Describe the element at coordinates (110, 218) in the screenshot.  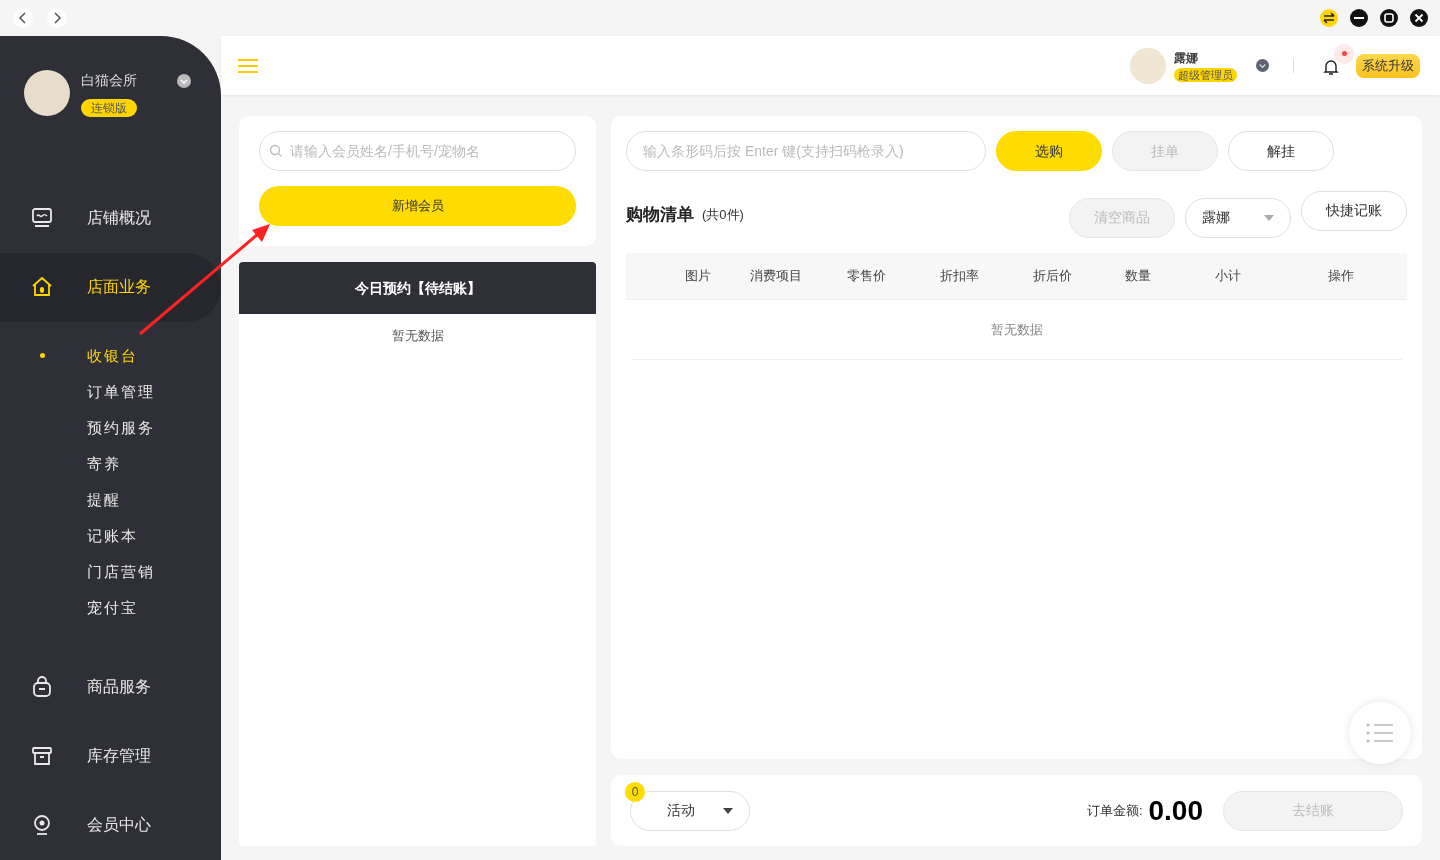
I see `sidebar-item: 店铺概况` at that location.